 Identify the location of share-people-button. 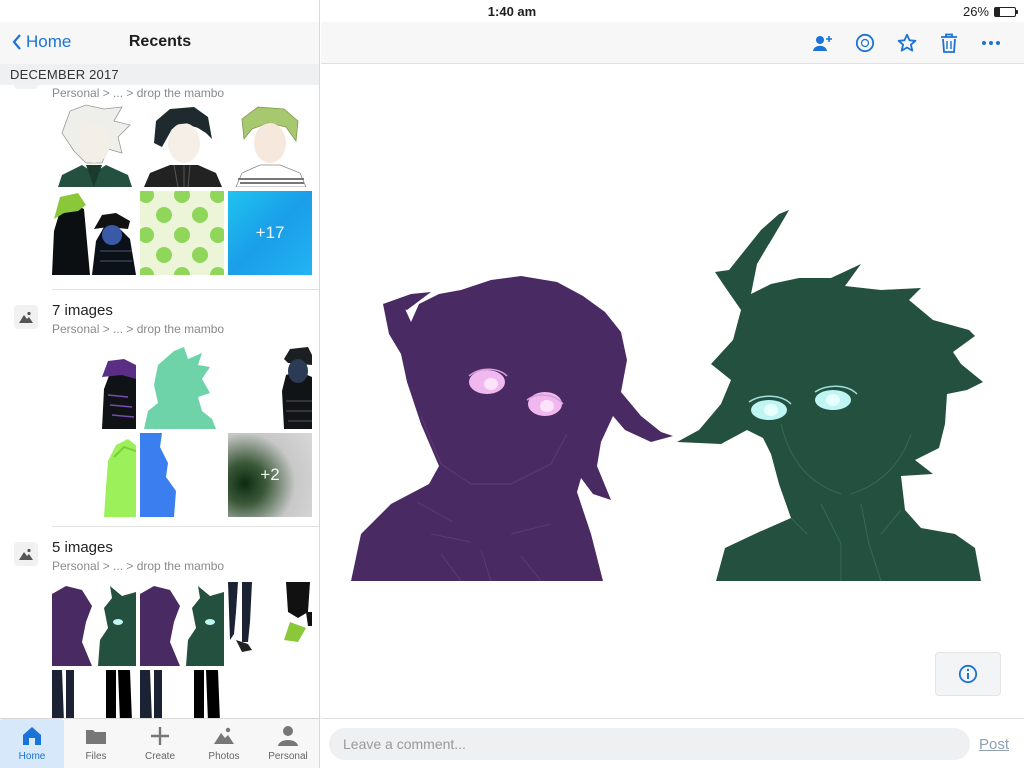
(823, 43).